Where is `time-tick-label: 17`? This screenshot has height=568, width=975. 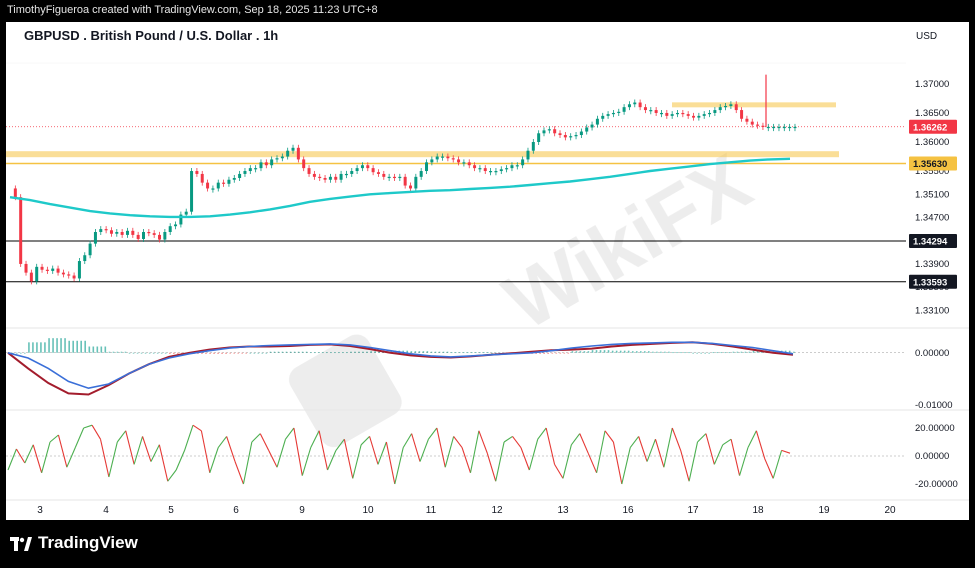
time-tick-label: 17 is located at coordinates (693, 510).